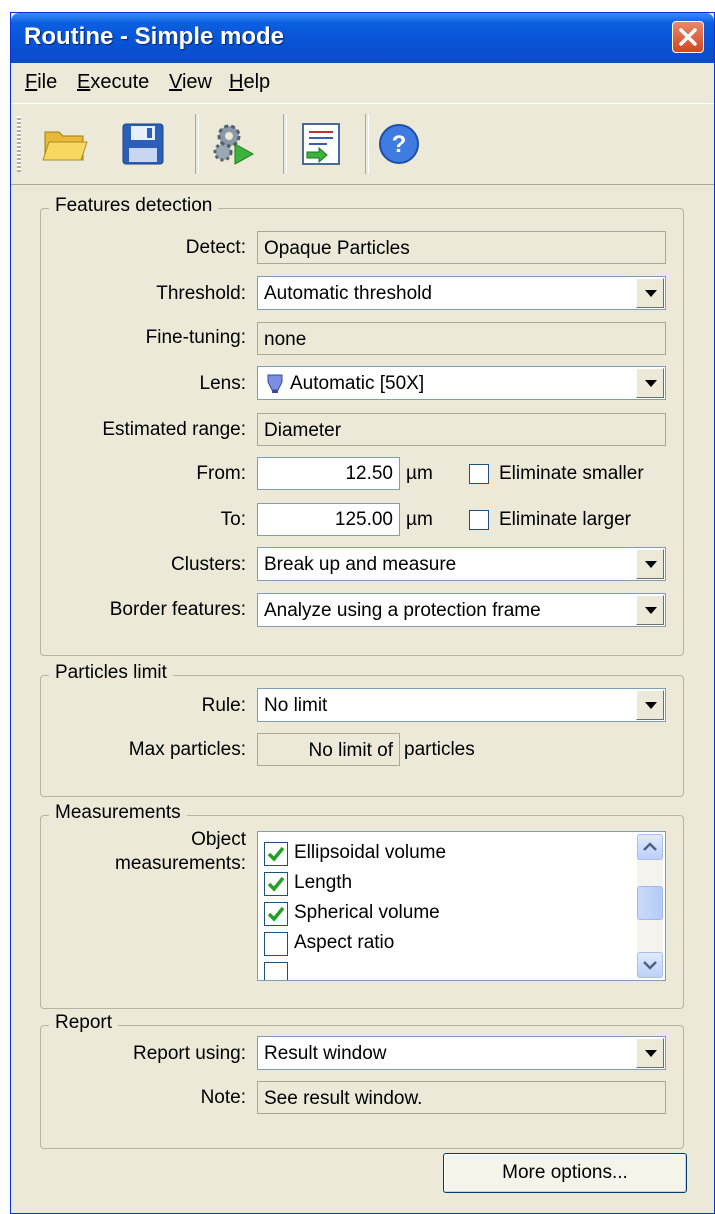  What do you see at coordinates (461, 383) in the screenshot?
I see `lens-select: Automatic [50X]` at bounding box center [461, 383].